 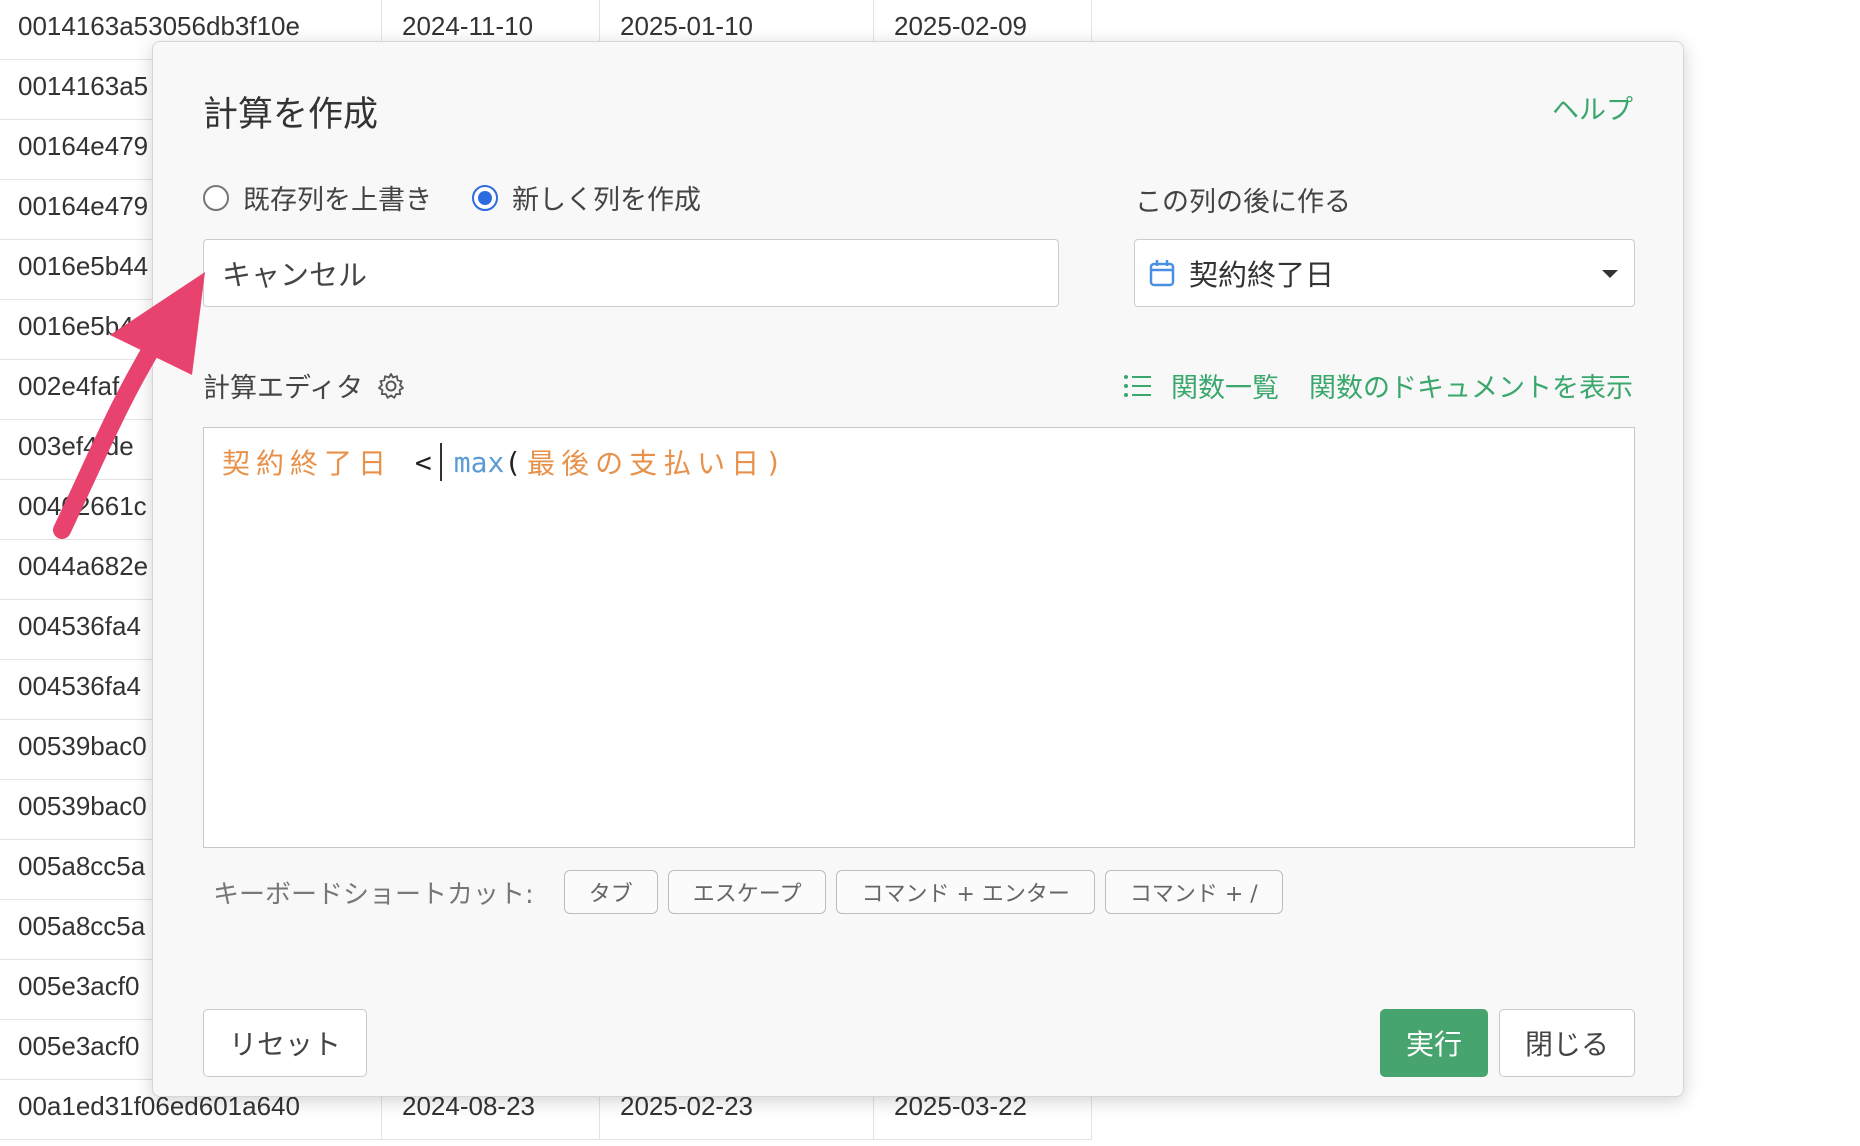 I want to click on shortcut-label: キーボードショートカット:, so click(x=373, y=894).